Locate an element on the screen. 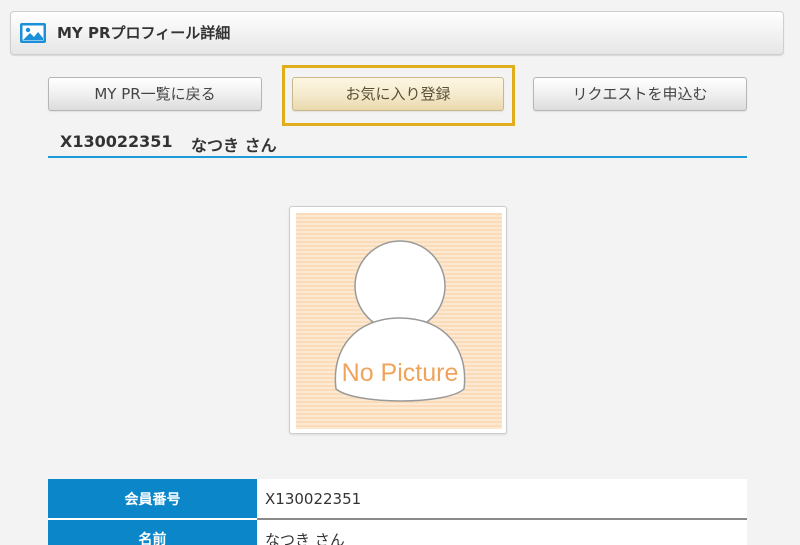 The height and width of the screenshot is (545, 800). member-heading: X130022351 なつき さん is located at coordinates (397, 142).